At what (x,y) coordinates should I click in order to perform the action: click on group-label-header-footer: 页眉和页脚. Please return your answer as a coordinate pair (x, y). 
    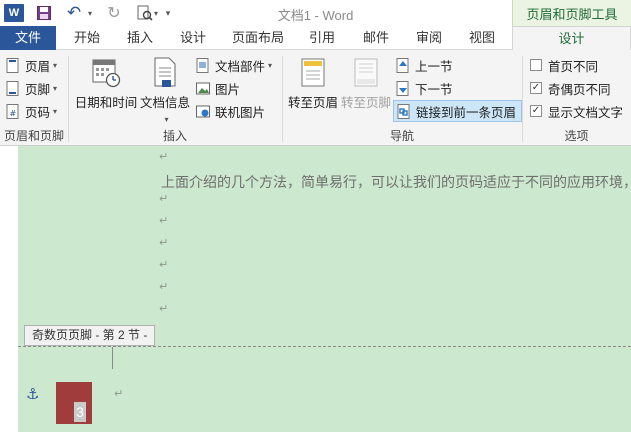
    Looking at the image, I should click on (33, 136).